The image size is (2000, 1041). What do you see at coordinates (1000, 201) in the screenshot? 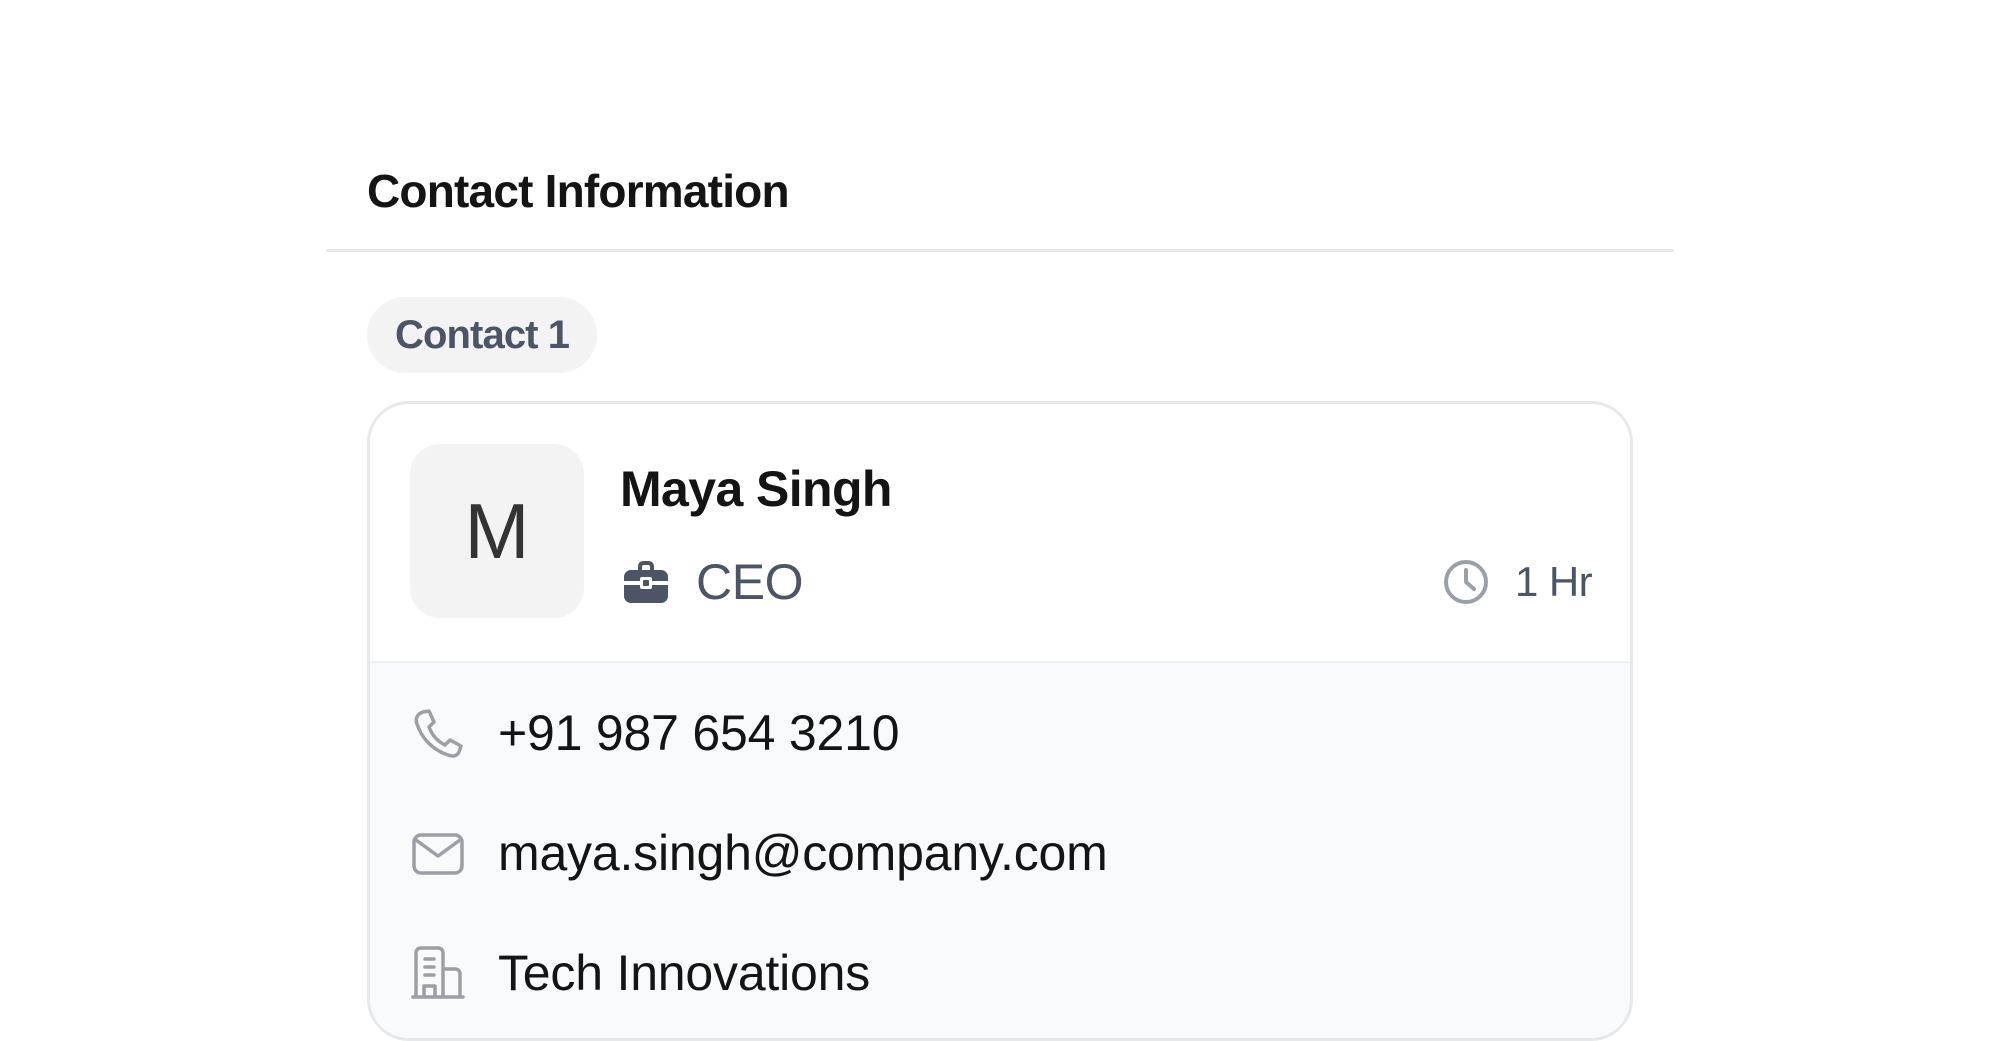
I see `section-header: Contact Information` at bounding box center [1000, 201].